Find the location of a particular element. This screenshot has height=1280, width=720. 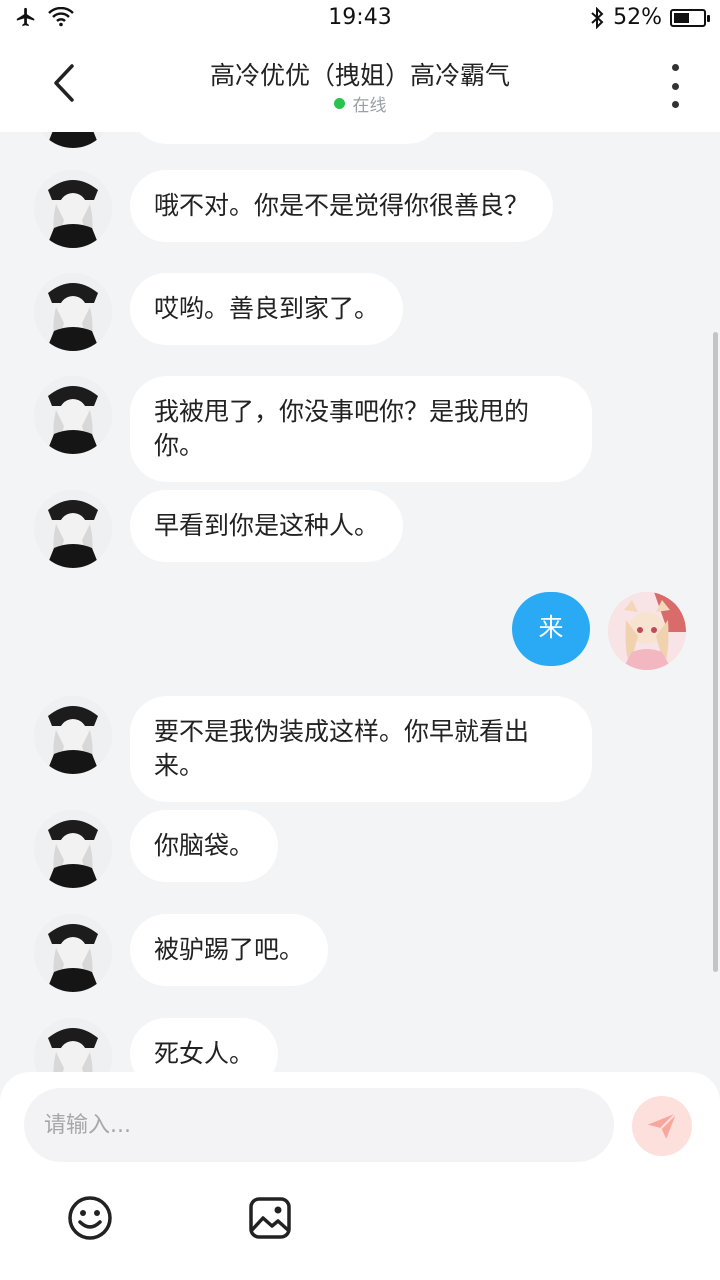

message-bubble: 哎哟。善良到家了。 is located at coordinates (267, 309).